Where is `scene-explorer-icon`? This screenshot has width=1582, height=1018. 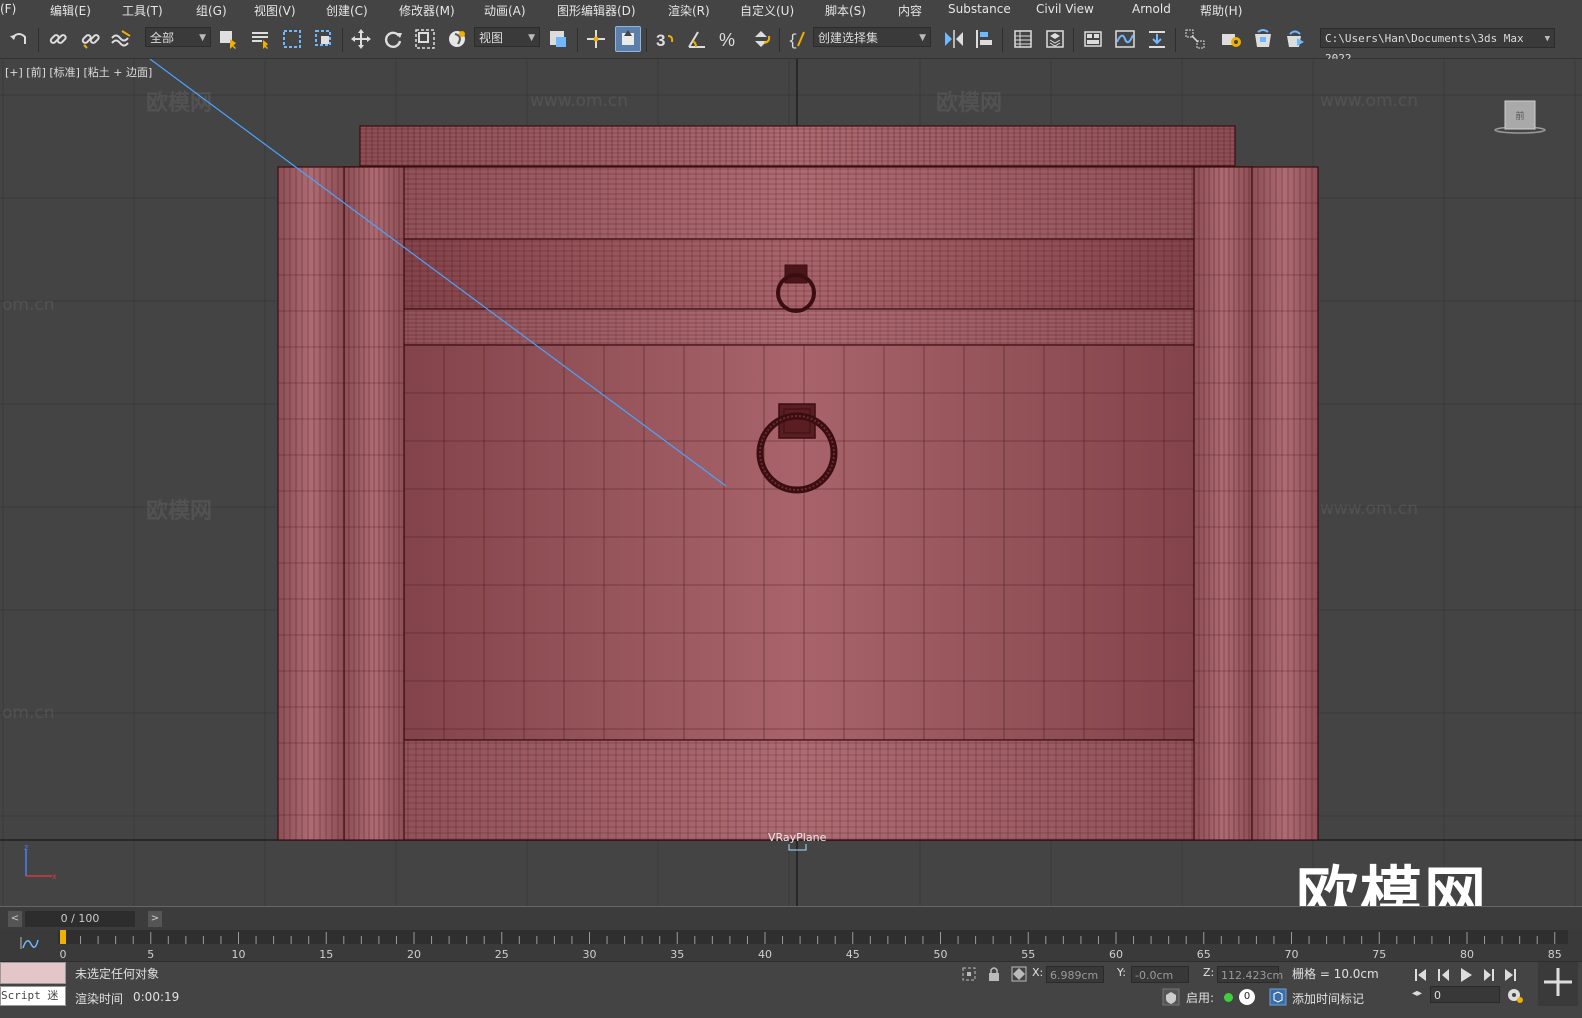
scene-explorer-icon is located at coordinates (1023, 39).